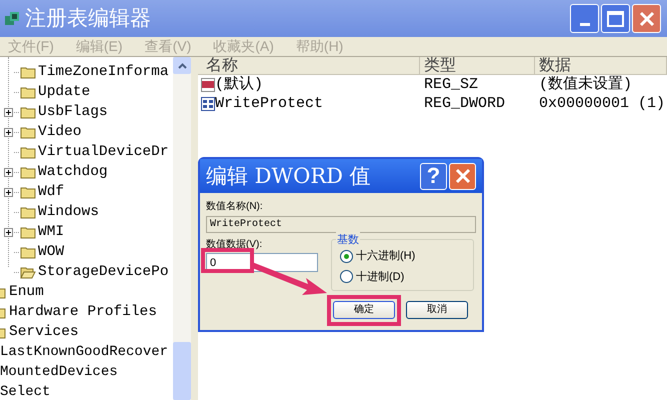 This screenshot has height=400, width=667. What do you see at coordinates (451, 84) in the screenshot?
I see `value-type: REG_SZ` at bounding box center [451, 84].